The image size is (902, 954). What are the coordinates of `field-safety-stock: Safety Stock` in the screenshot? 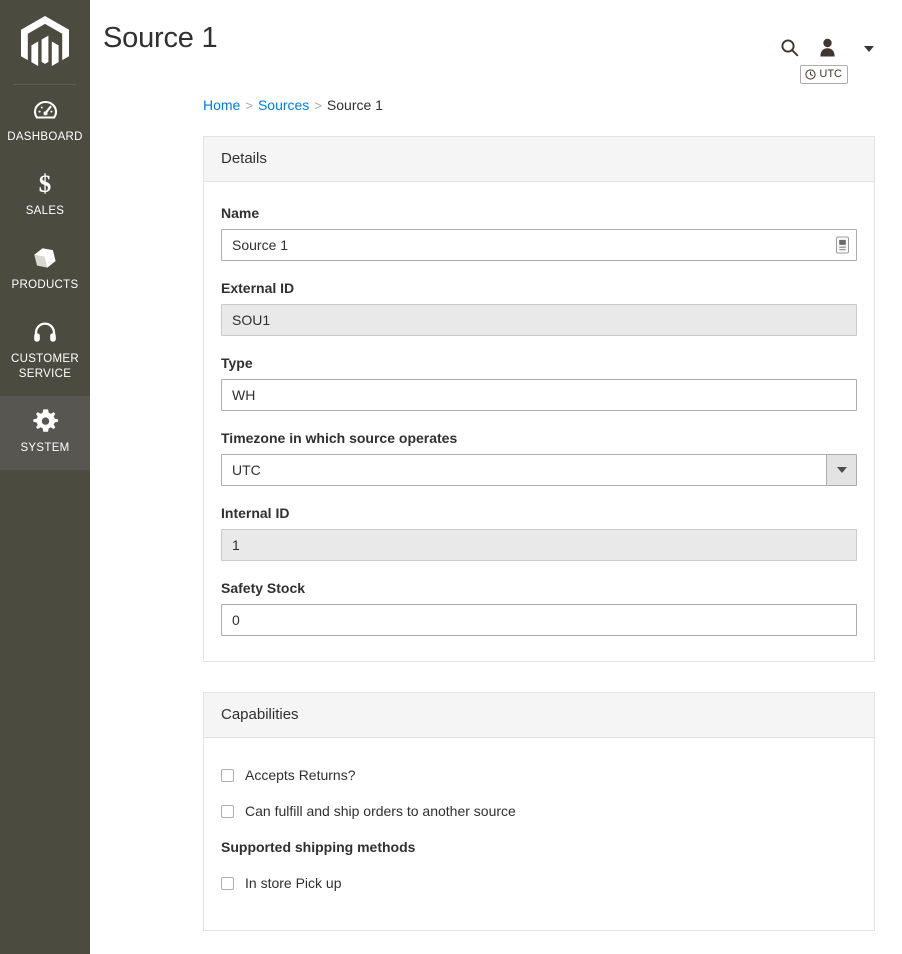 It's located at (539, 607).